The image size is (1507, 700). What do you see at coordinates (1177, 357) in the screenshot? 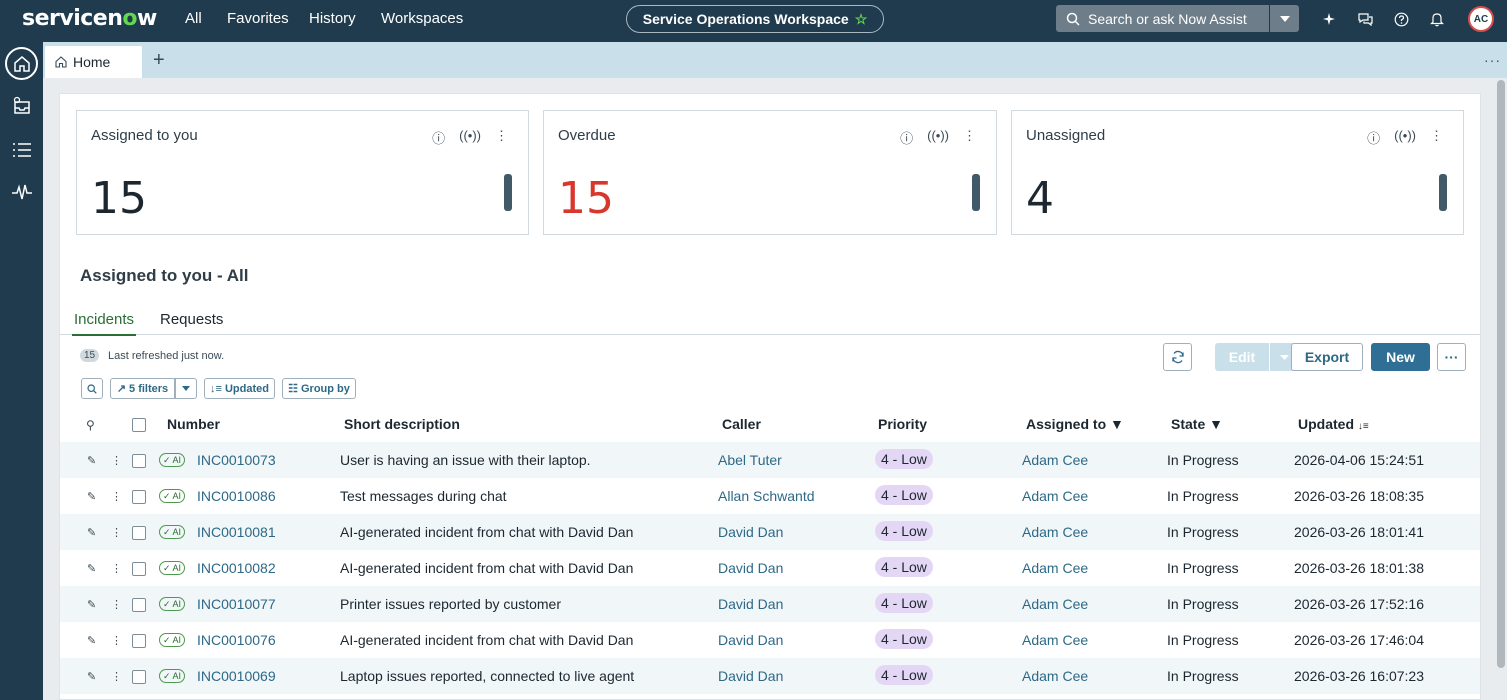
I see `refresh-button` at bounding box center [1177, 357].